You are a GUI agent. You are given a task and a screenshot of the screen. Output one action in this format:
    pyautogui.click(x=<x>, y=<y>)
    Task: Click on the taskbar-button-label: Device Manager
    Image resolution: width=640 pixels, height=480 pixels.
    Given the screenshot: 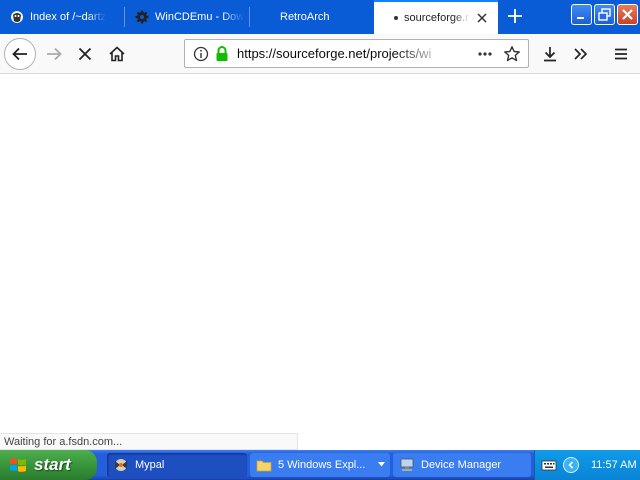 What is the action you would take?
    pyautogui.click(x=461, y=465)
    